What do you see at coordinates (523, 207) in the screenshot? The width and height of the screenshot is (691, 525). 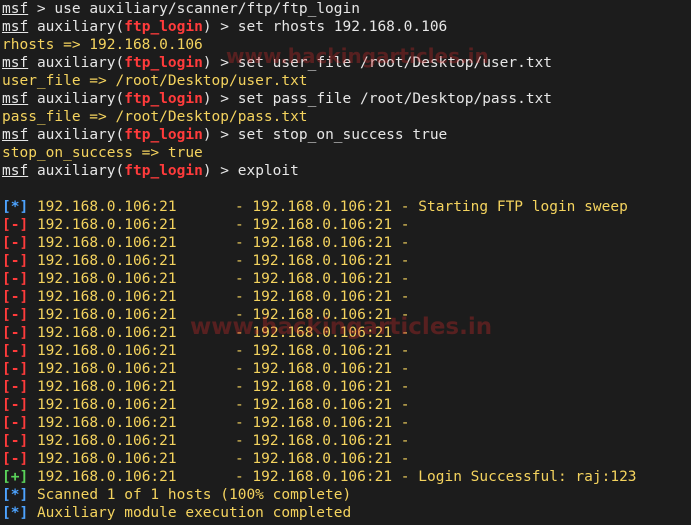 I see `result-message: Starting FTP login sweep` at bounding box center [523, 207].